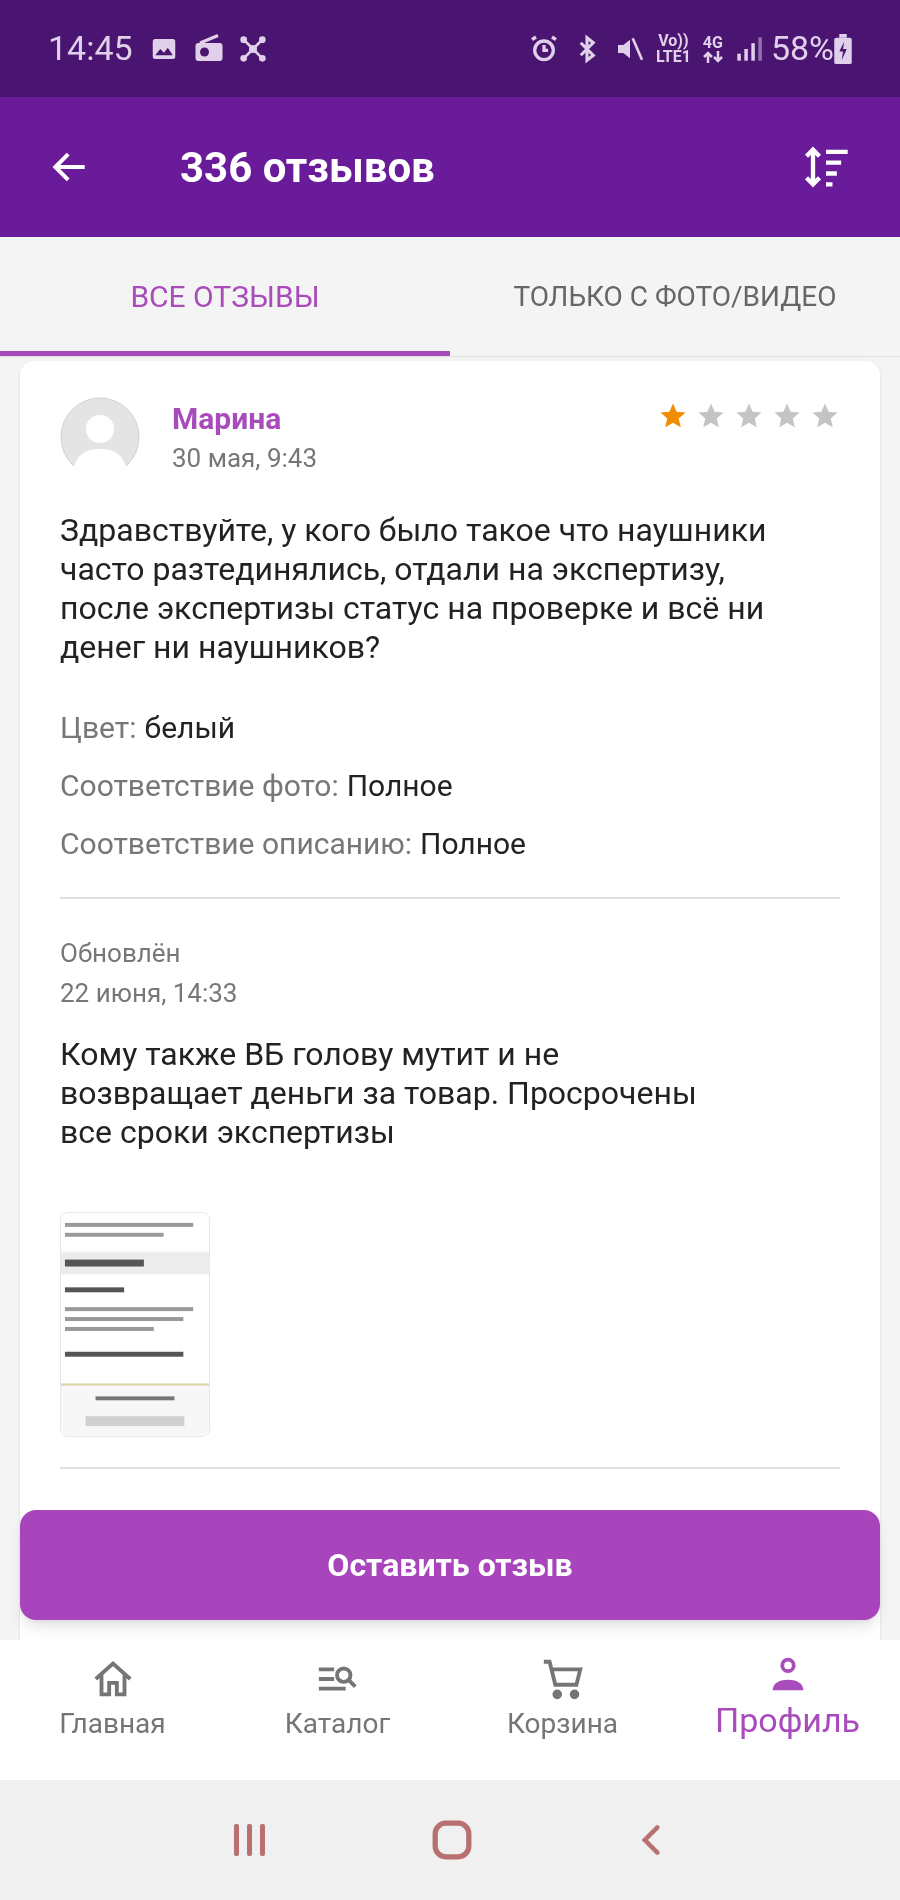 Image resolution: width=900 pixels, height=1900 pixels. I want to click on updated-label: Обновлён, so click(121, 953).